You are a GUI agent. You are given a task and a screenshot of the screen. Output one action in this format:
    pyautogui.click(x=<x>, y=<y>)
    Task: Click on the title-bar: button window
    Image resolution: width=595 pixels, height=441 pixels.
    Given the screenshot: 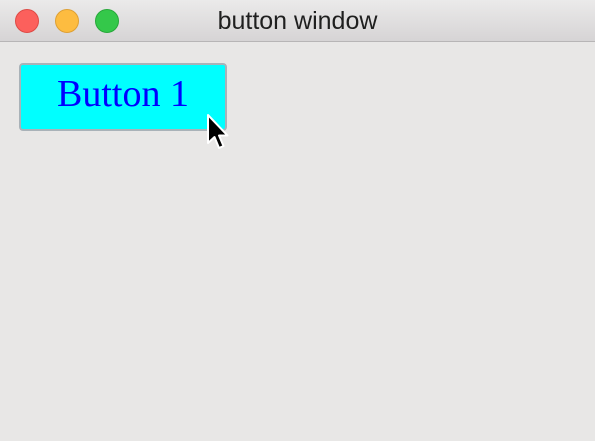 What is the action you would take?
    pyautogui.click(x=297, y=21)
    